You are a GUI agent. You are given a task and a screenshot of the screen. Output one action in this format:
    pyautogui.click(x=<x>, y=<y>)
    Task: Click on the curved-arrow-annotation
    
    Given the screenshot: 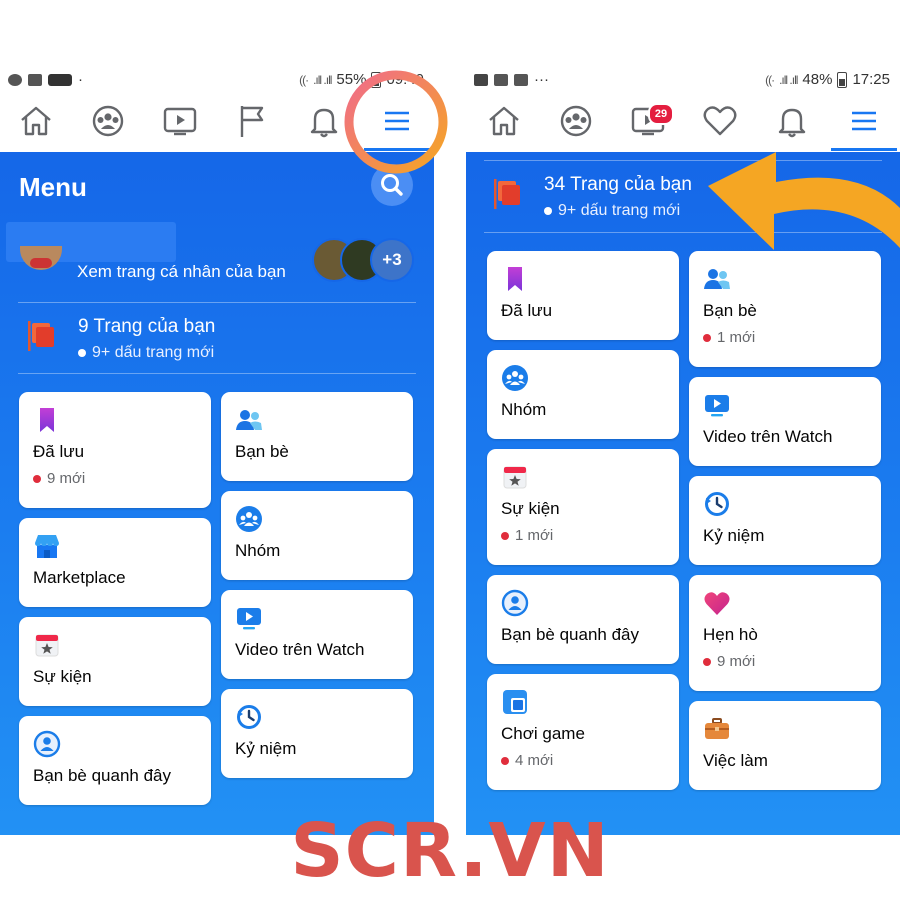 What is the action you would take?
    pyautogui.click(x=804, y=241)
    